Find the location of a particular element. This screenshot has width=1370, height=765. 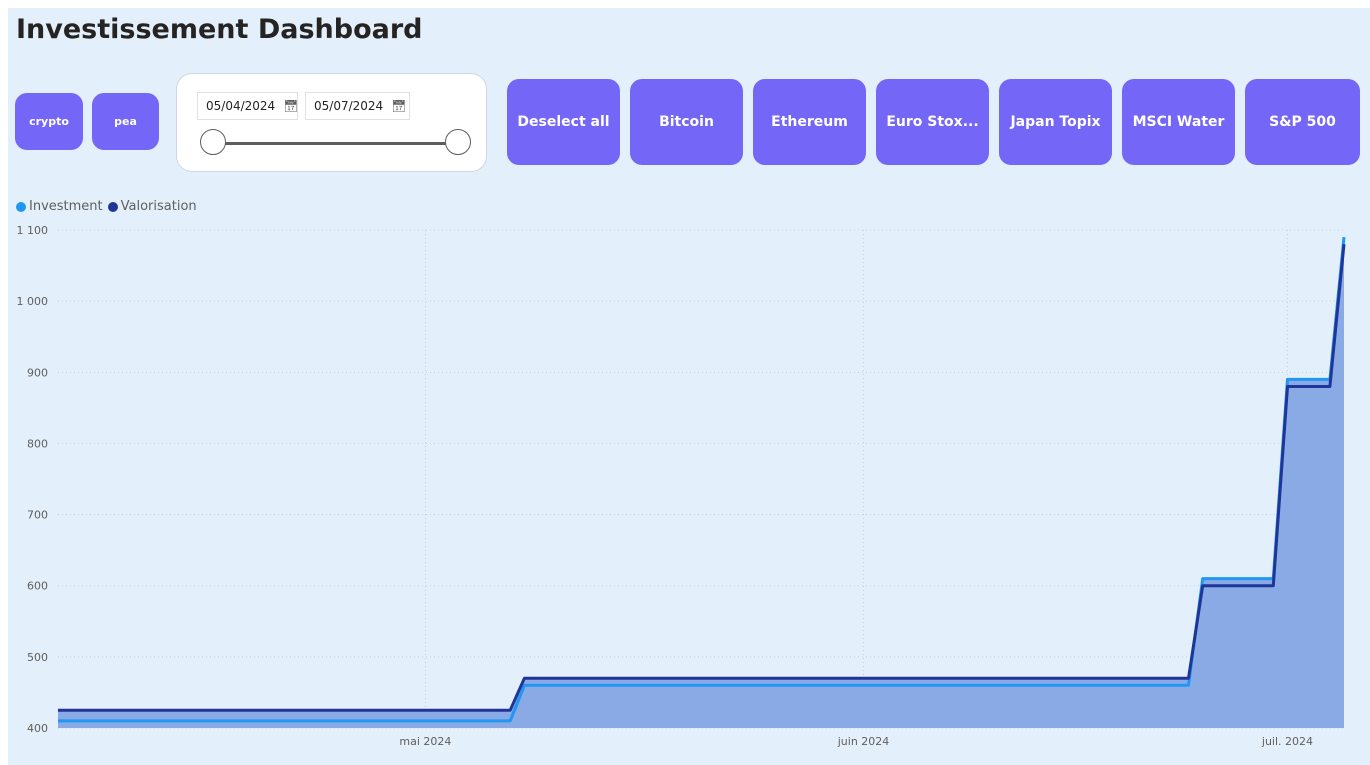

y-tick-label: 1 100 is located at coordinates (33, 230).